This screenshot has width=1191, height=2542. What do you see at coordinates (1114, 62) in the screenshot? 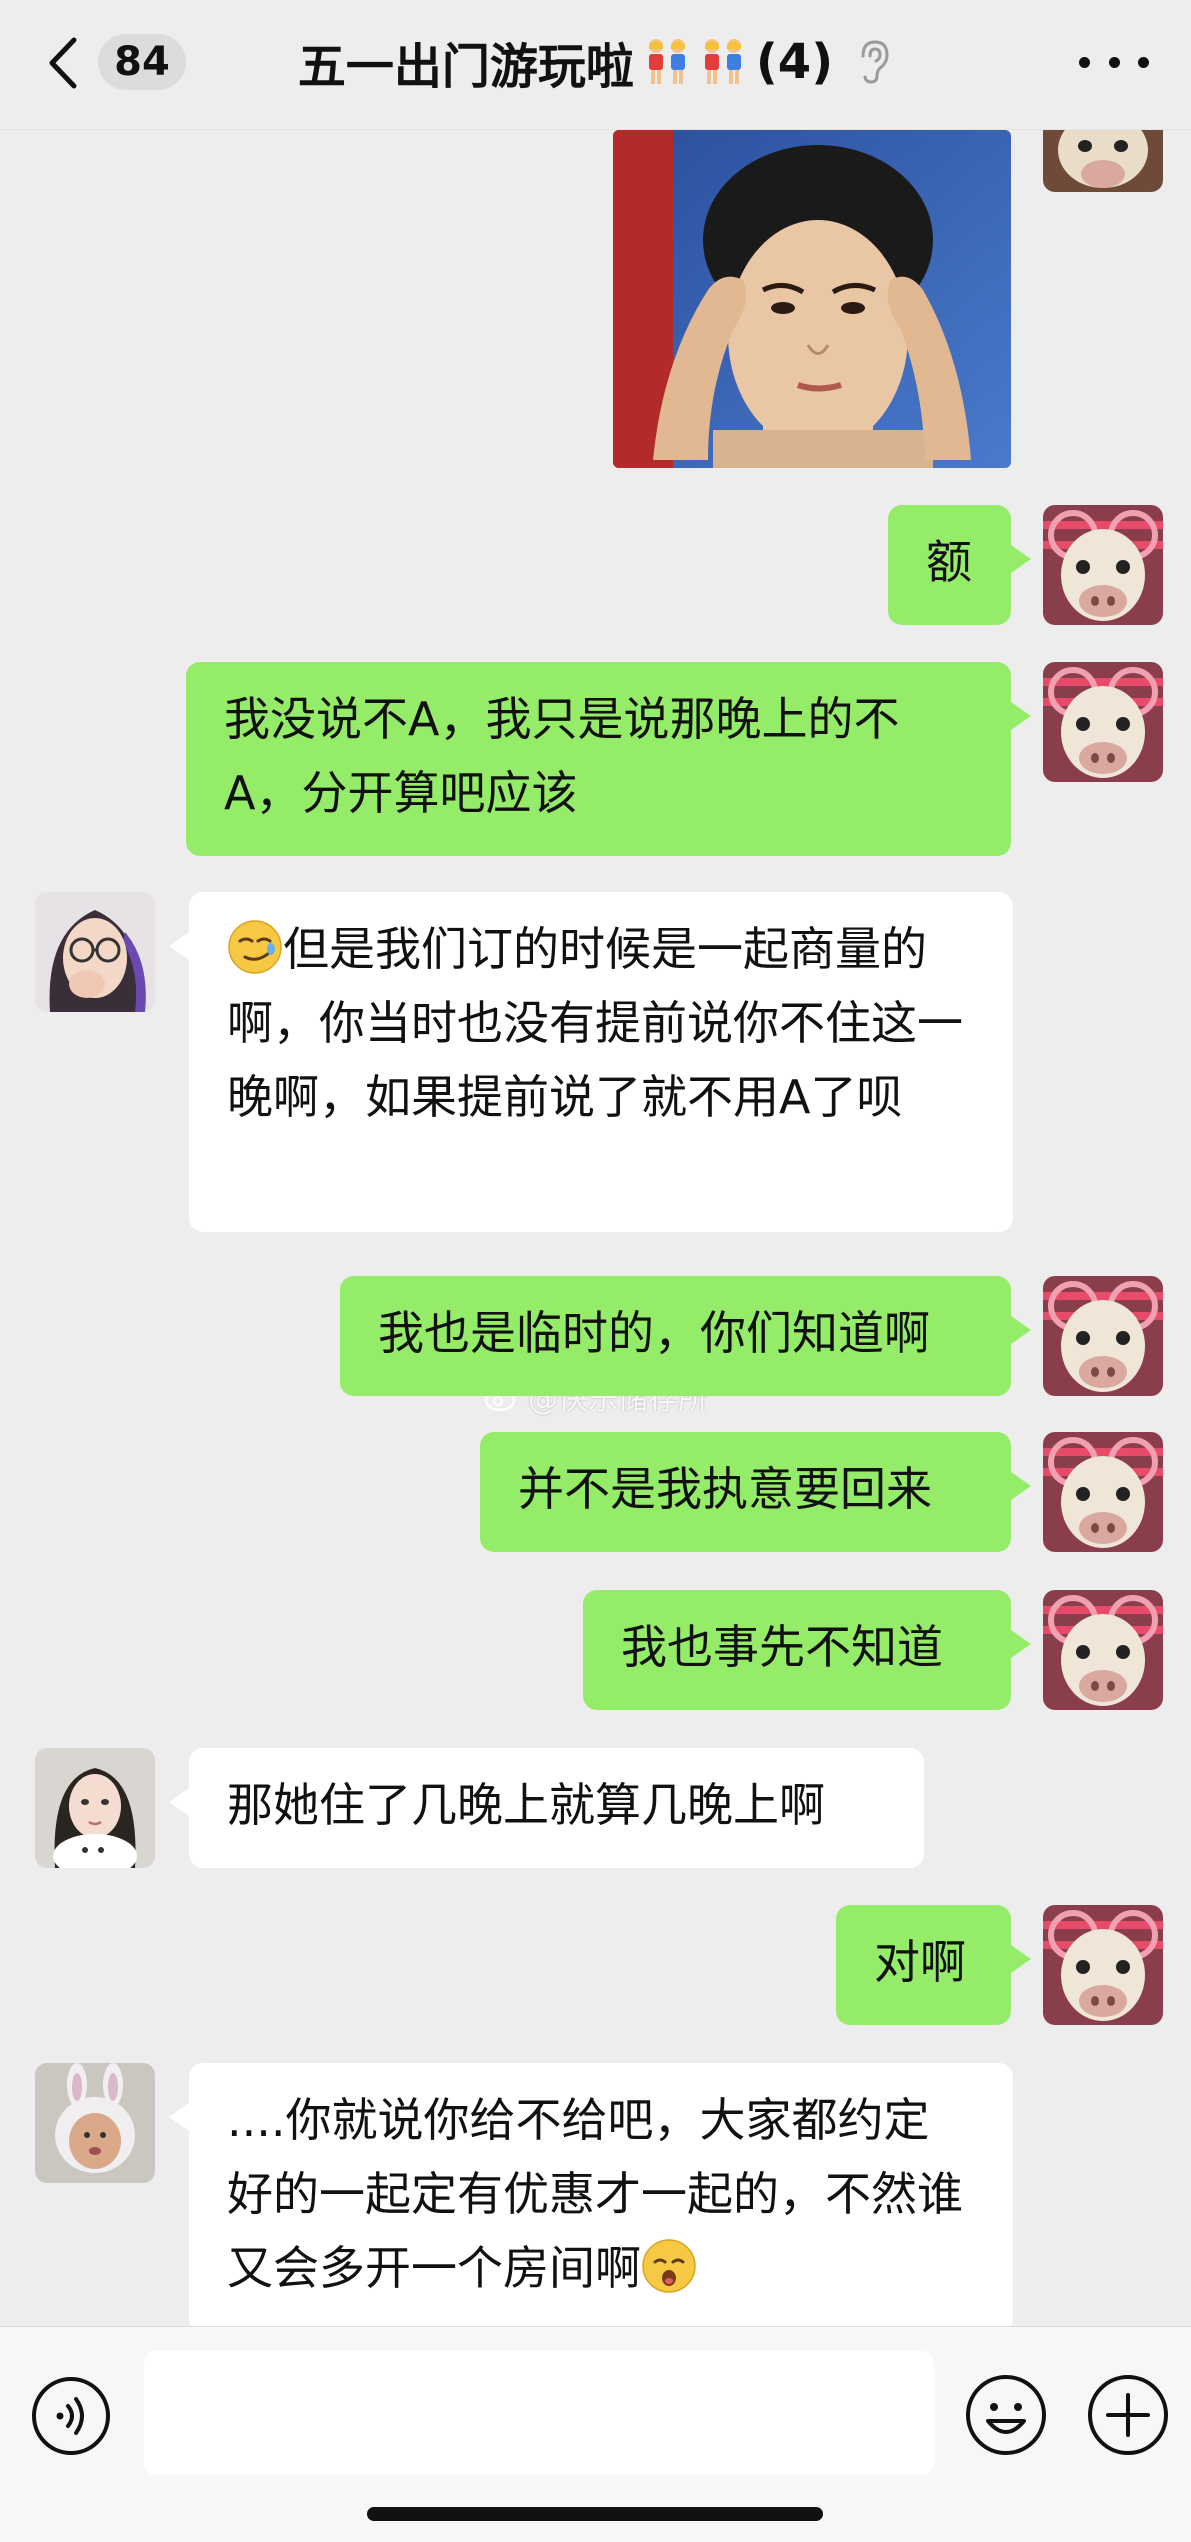
I see `more-button` at bounding box center [1114, 62].